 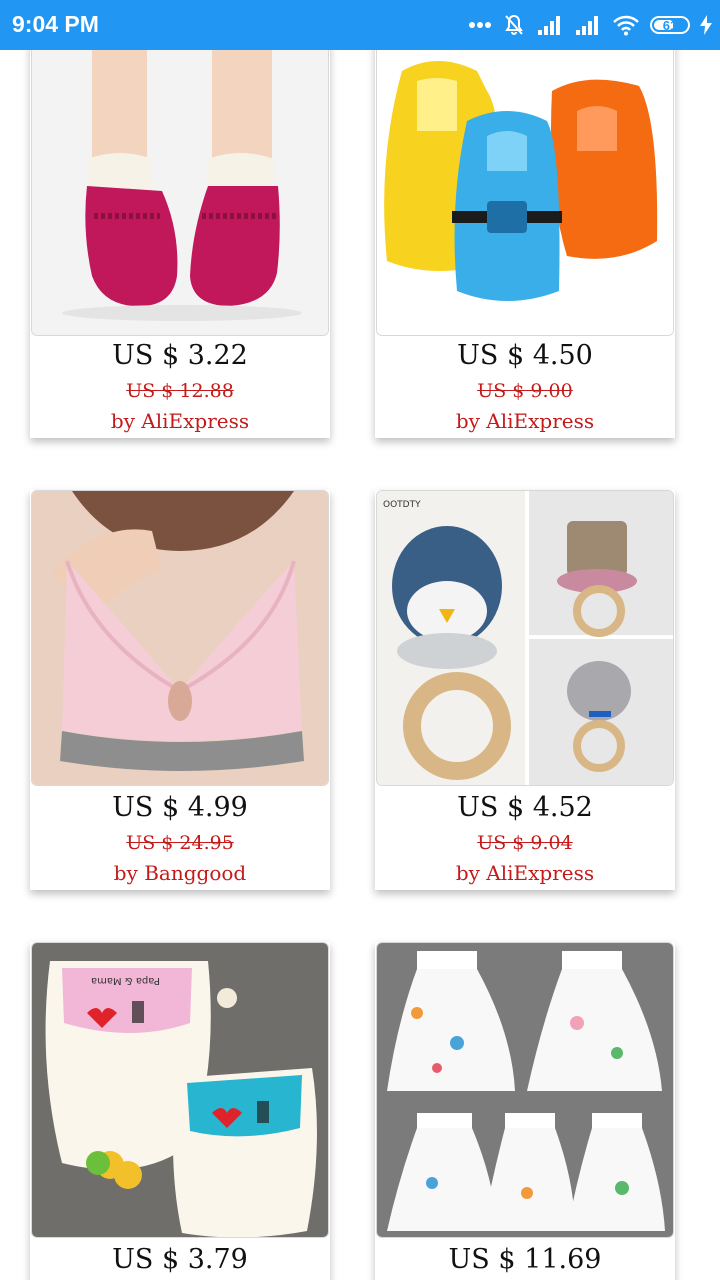 What do you see at coordinates (525, 807) in the screenshot?
I see `product-price: US $ 4.52` at bounding box center [525, 807].